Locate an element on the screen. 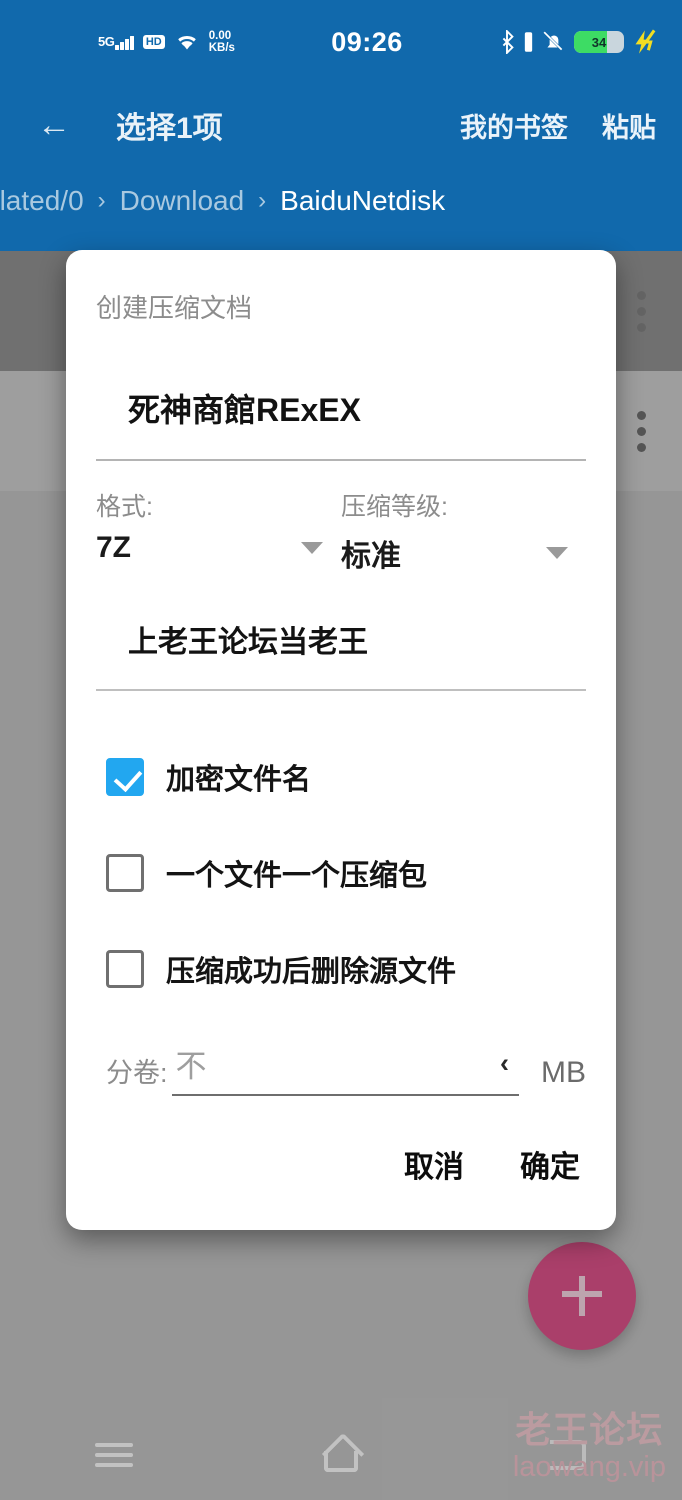 The width and height of the screenshot is (682, 1500). status-bar-left: 5G HD 0.00 KB/s is located at coordinates (166, 42).